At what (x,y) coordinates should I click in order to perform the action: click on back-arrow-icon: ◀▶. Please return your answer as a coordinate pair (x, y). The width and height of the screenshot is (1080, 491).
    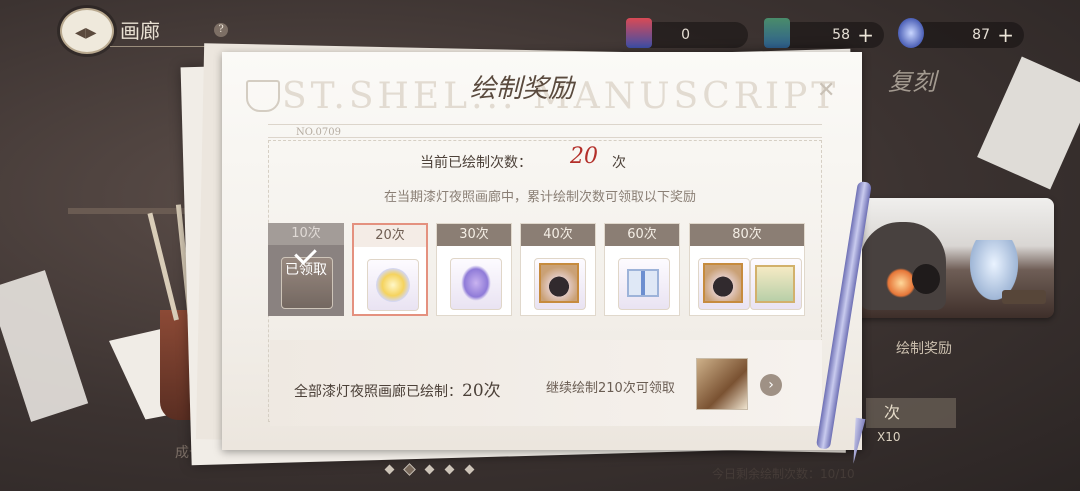
    Looking at the image, I should click on (86, 33).